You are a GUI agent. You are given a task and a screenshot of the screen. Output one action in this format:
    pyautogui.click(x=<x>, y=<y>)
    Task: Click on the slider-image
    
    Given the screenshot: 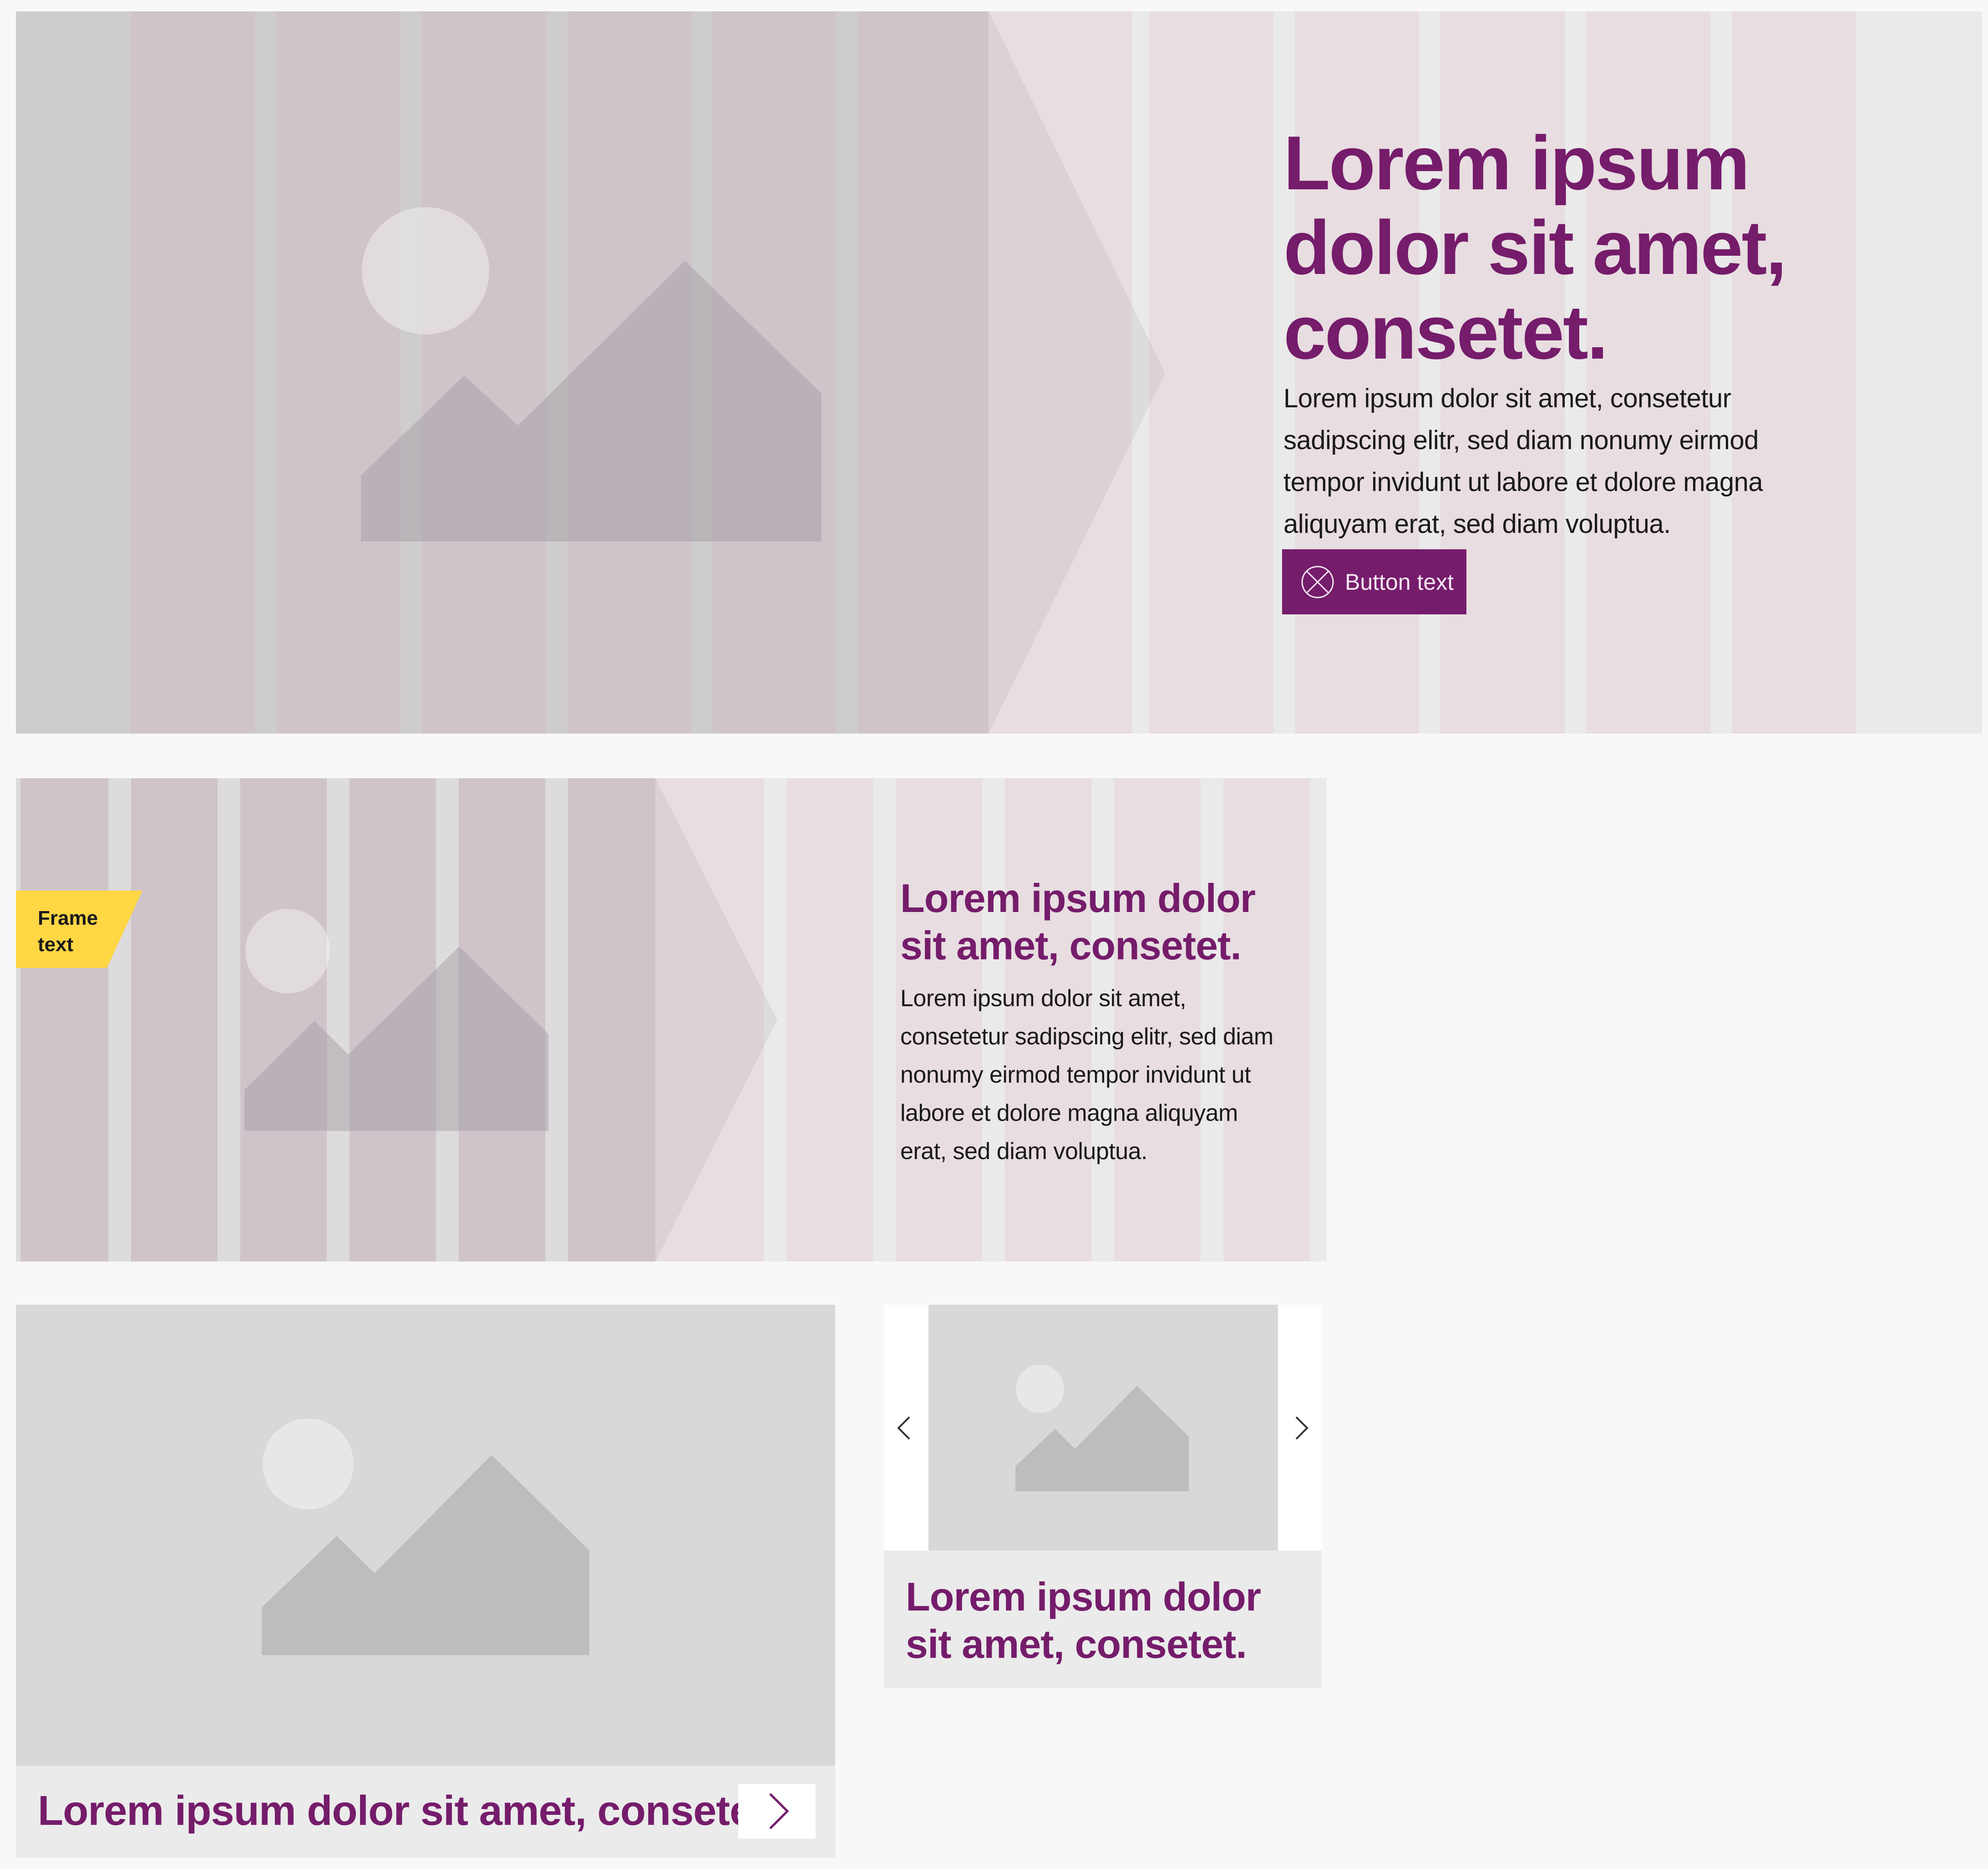 What is the action you would take?
    pyautogui.click(x=1103, y=1428)
    